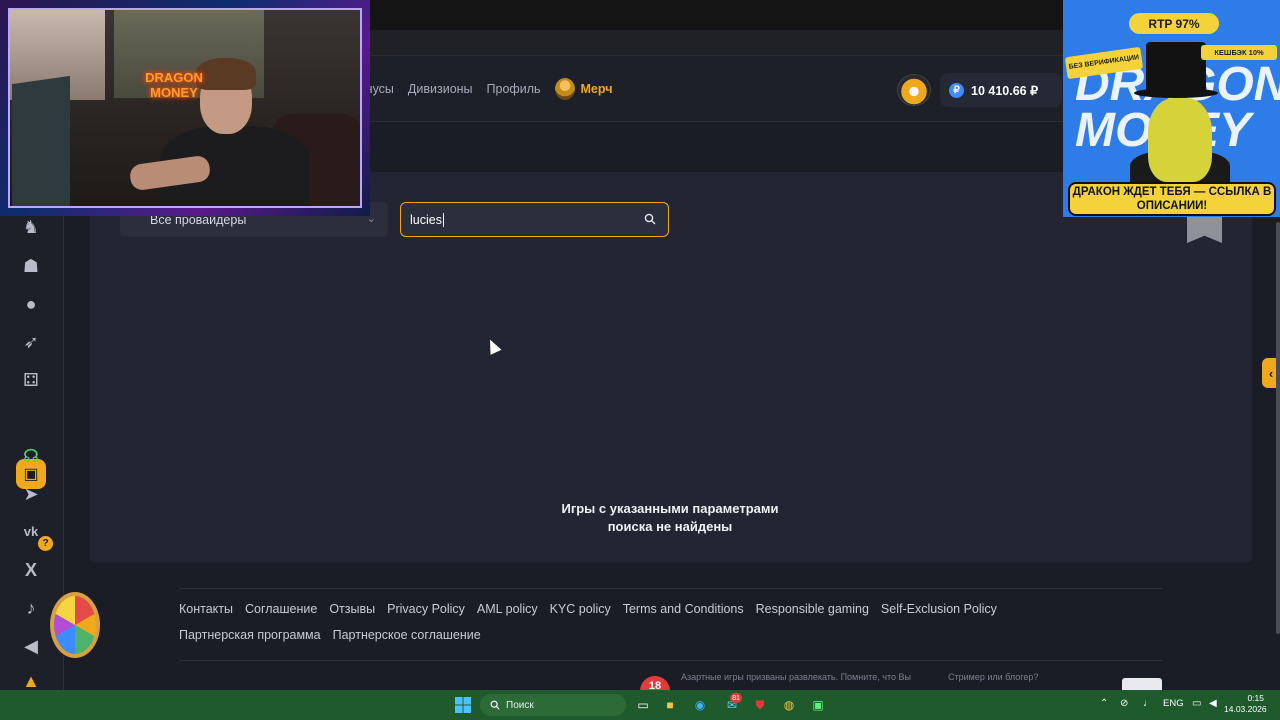 This screenshot has width=1280, height=720. Describe the element at coordinates (495, 705) in the screenshot. I see `taskbar-search-icon` at that location.